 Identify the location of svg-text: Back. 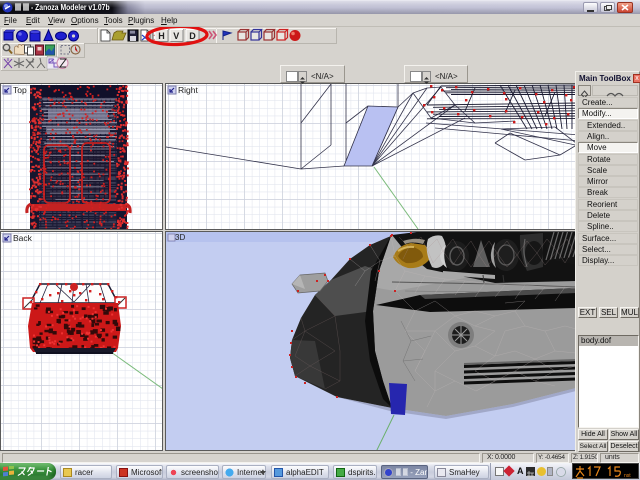
(23, 238).